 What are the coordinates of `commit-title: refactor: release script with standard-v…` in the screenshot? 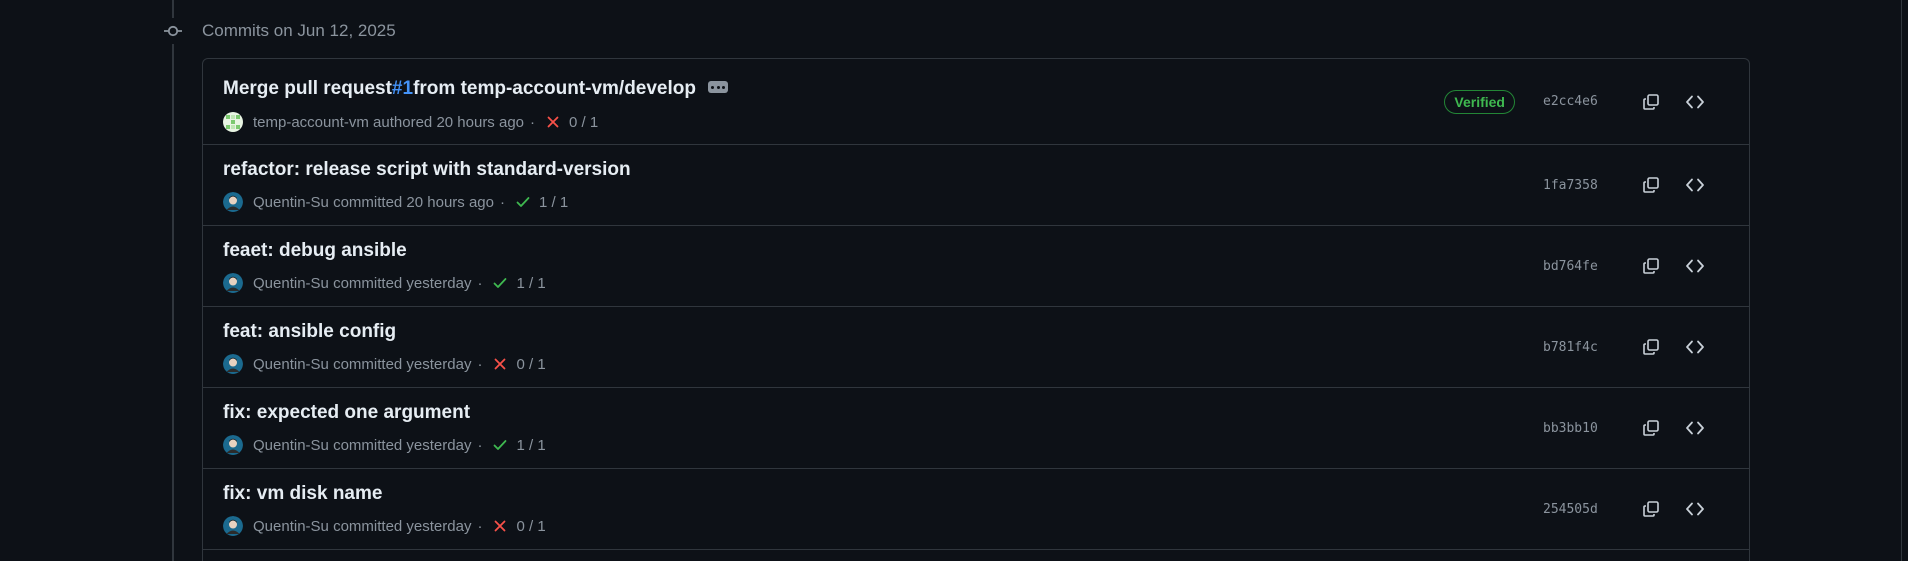 It's located at (427, 170).